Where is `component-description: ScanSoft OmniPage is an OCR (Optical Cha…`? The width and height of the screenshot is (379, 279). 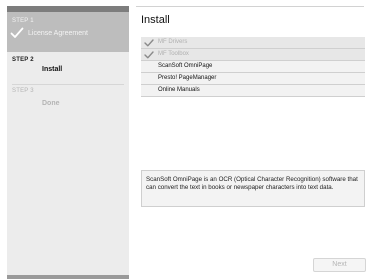
component-description: ScanSoft OmniPage is an OCR (Optical Cha… is located at coordinates (253, 188).